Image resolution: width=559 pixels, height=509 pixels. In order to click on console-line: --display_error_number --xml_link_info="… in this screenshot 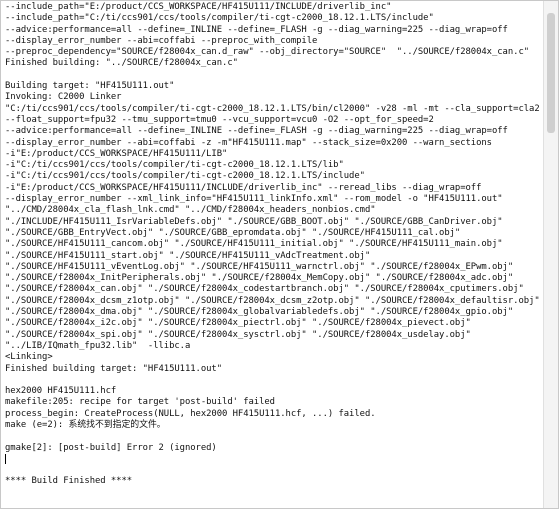, I will do `click(254, 199)`.